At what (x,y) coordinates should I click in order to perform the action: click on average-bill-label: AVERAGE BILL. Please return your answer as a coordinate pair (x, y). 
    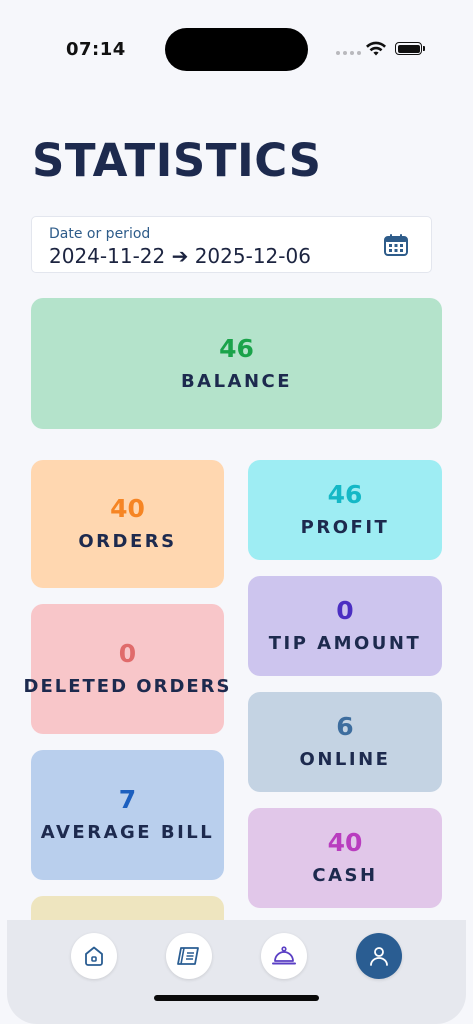
    Looking at the image, I should click on (127, 832).